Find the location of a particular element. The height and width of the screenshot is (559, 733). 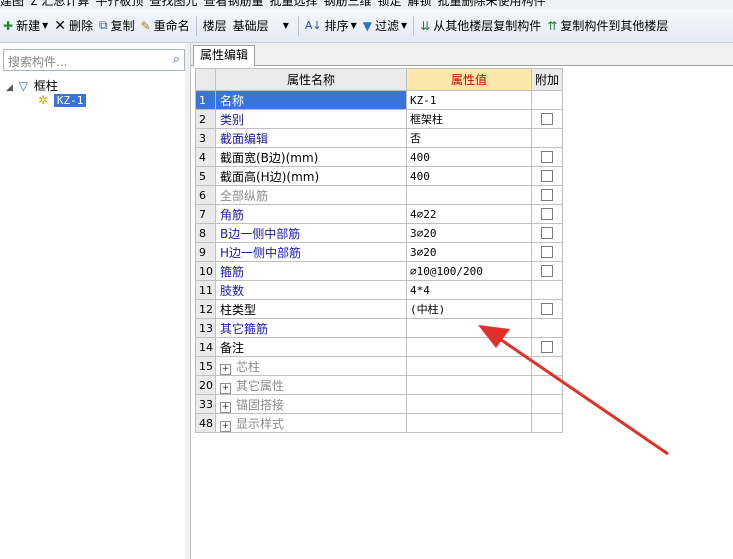

table-row: 4 截面宽(B边)(mm) 400 is located at coordinates (379, 157).